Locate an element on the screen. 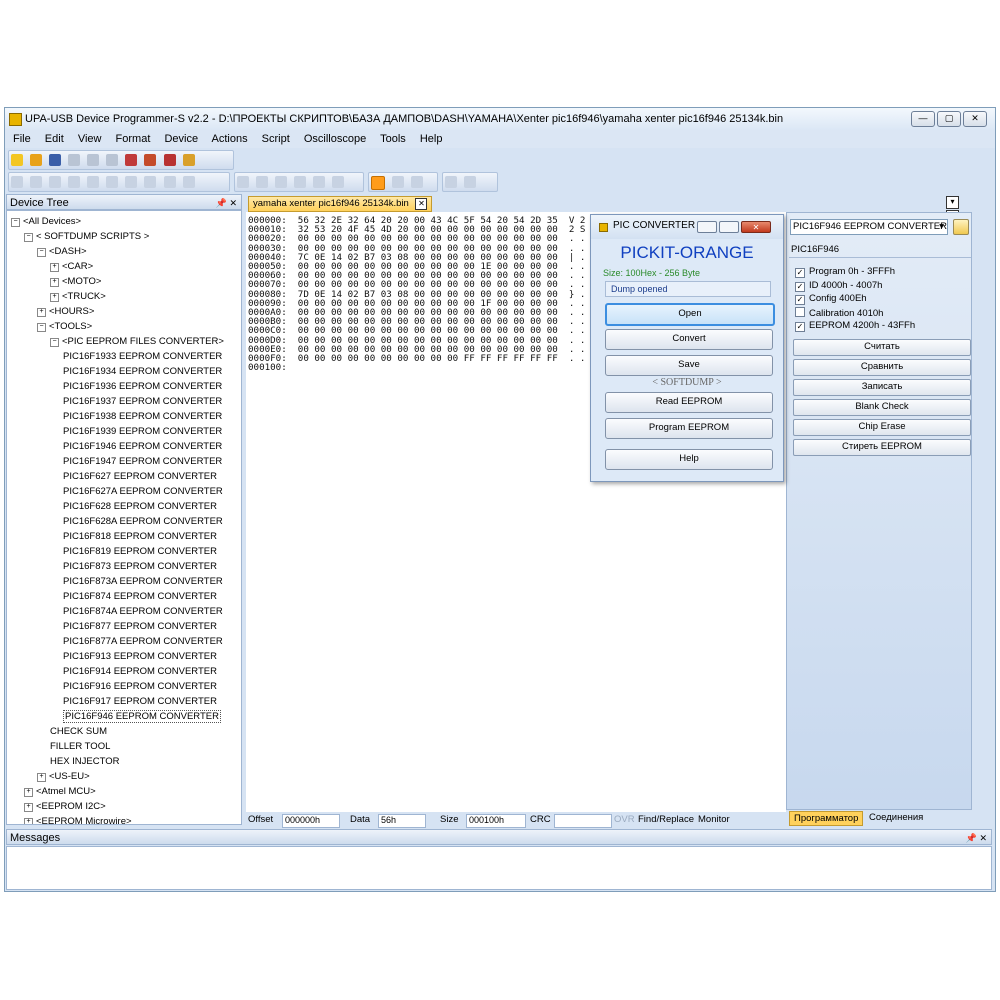  tree-item: PIC16F1947 EEPROM CONVERTER is located at coordinates (142, 461).